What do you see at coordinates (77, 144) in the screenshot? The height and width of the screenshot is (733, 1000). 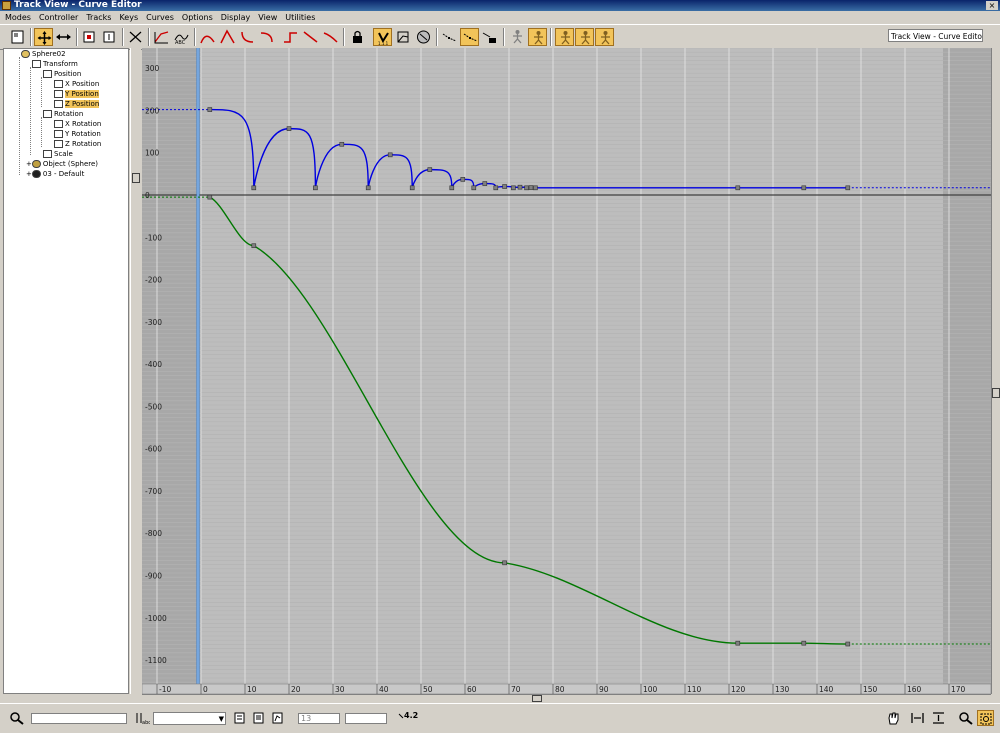 I see `tree-node-z-rotation: Z Rotation` at bounding box center [77, 144].